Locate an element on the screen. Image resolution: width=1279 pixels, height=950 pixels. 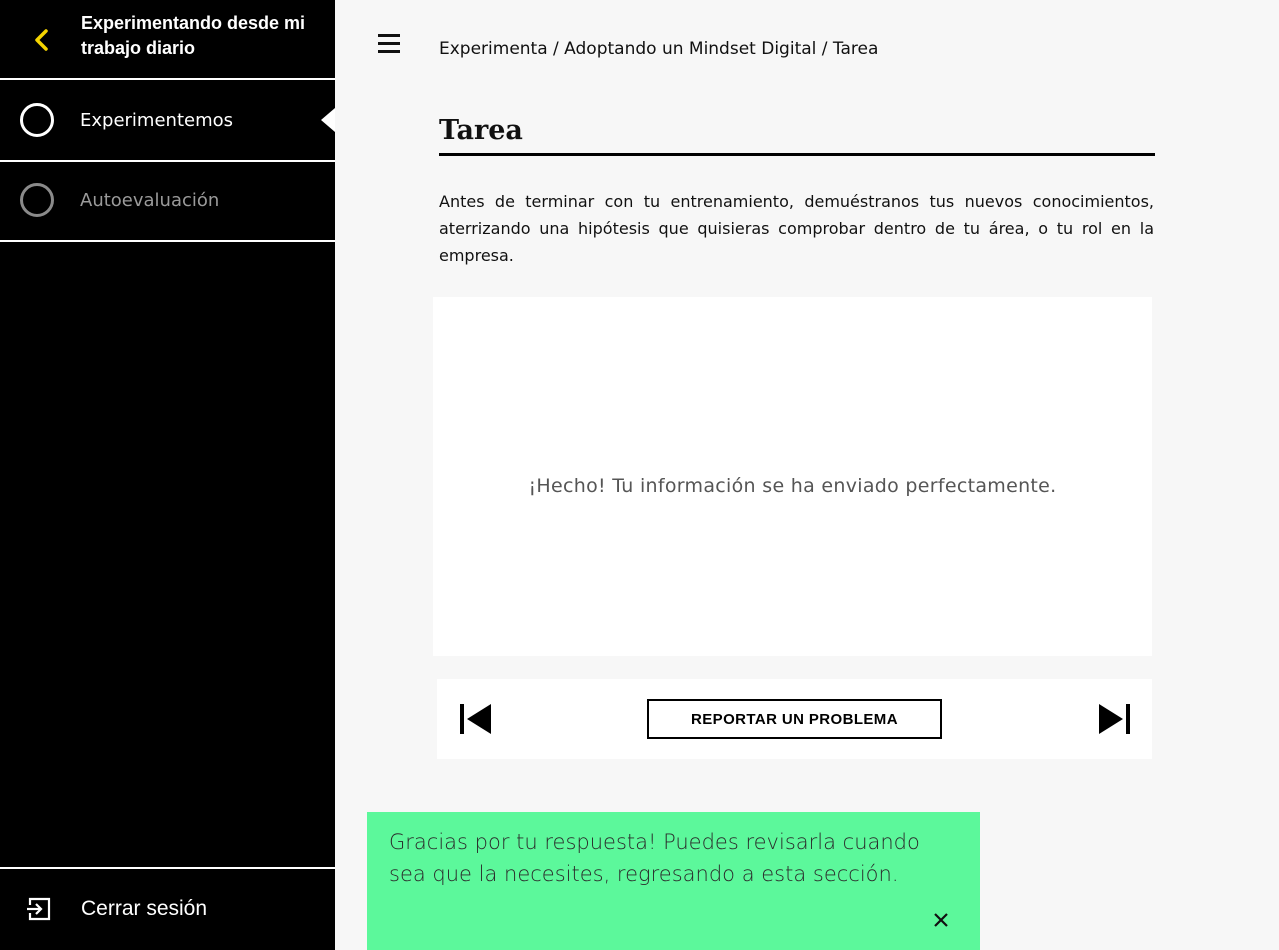
lesson-navigation: REPORTAR UN PROBLEMA is located at coordinates (794, 719).